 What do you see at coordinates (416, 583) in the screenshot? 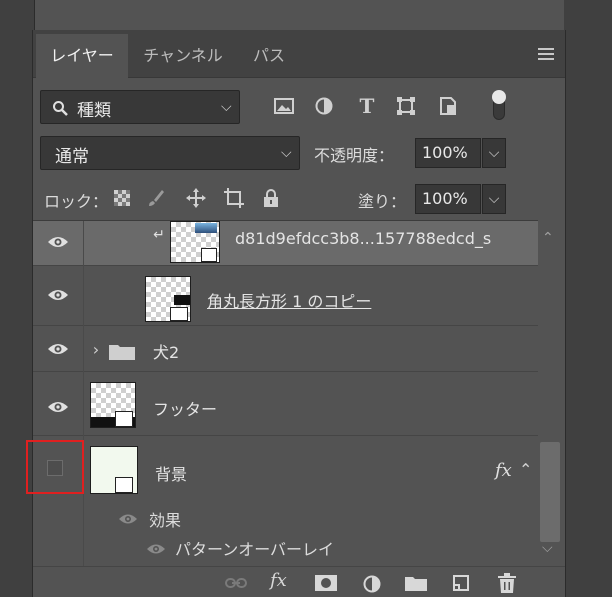
I see `new-group-folder-icon` at bounding box center [416, 583].